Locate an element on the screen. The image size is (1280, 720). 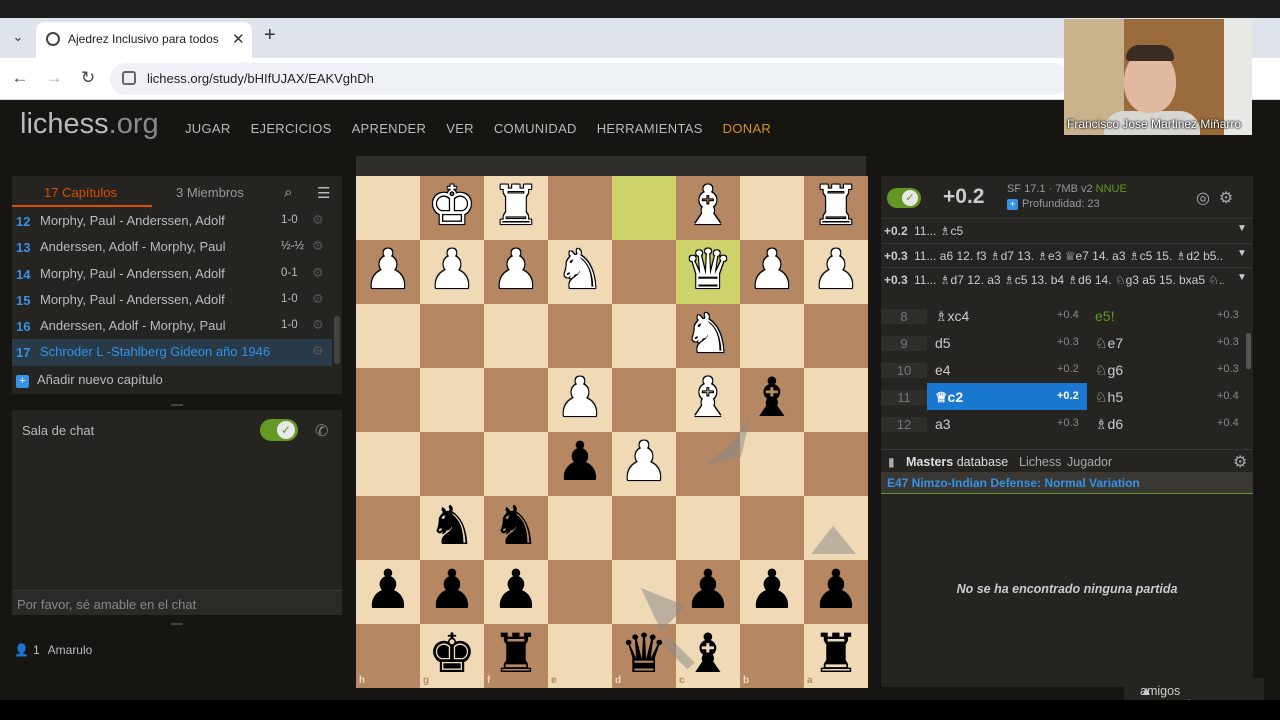
piece-h7: ♟ is located at coordinates (388, 592).